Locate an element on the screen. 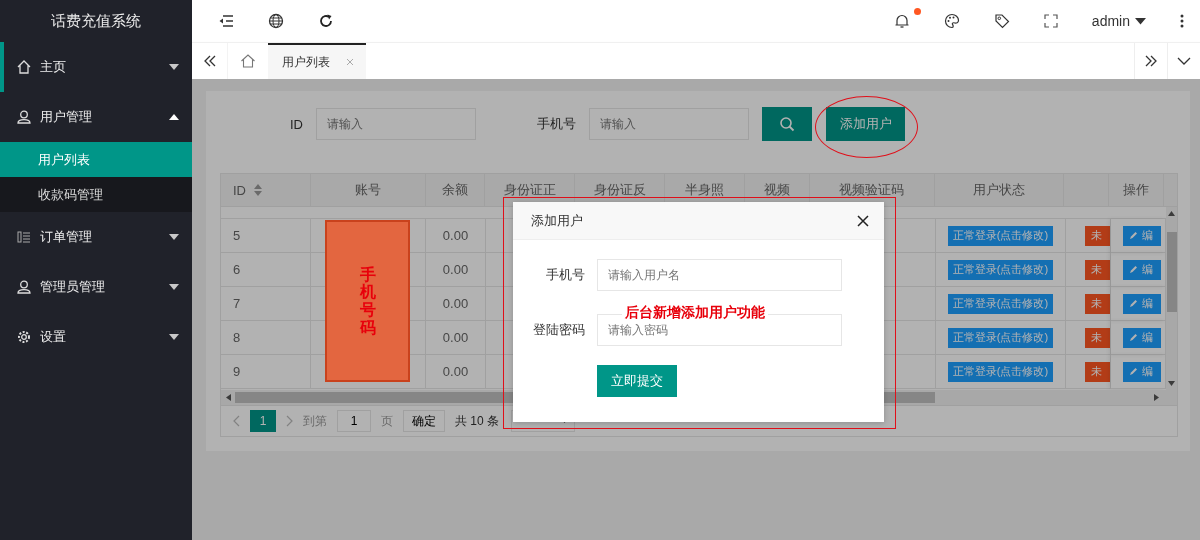 The height and width of the screenshot is (540, 1200). add-user-button: 添加用户 is located at coordinates (865, 124).